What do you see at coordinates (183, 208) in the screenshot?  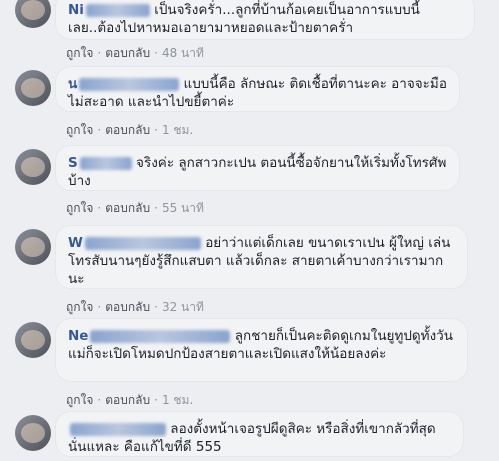 I see `comment-time: 55 นาที` at bounding box center [183, 208].